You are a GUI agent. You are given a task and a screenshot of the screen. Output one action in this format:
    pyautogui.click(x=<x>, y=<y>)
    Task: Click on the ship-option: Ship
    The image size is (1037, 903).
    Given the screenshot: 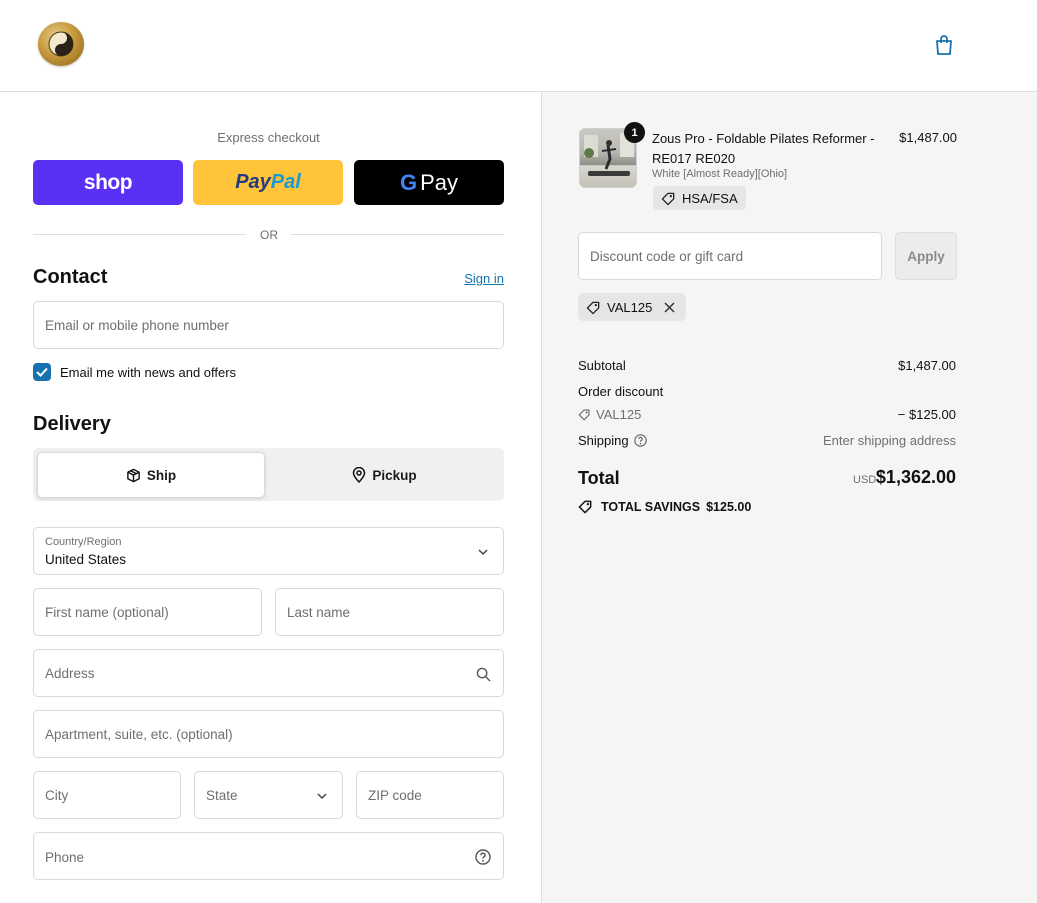 What is the action you would take?
    pyautogui.click(x=151, y=475)
    